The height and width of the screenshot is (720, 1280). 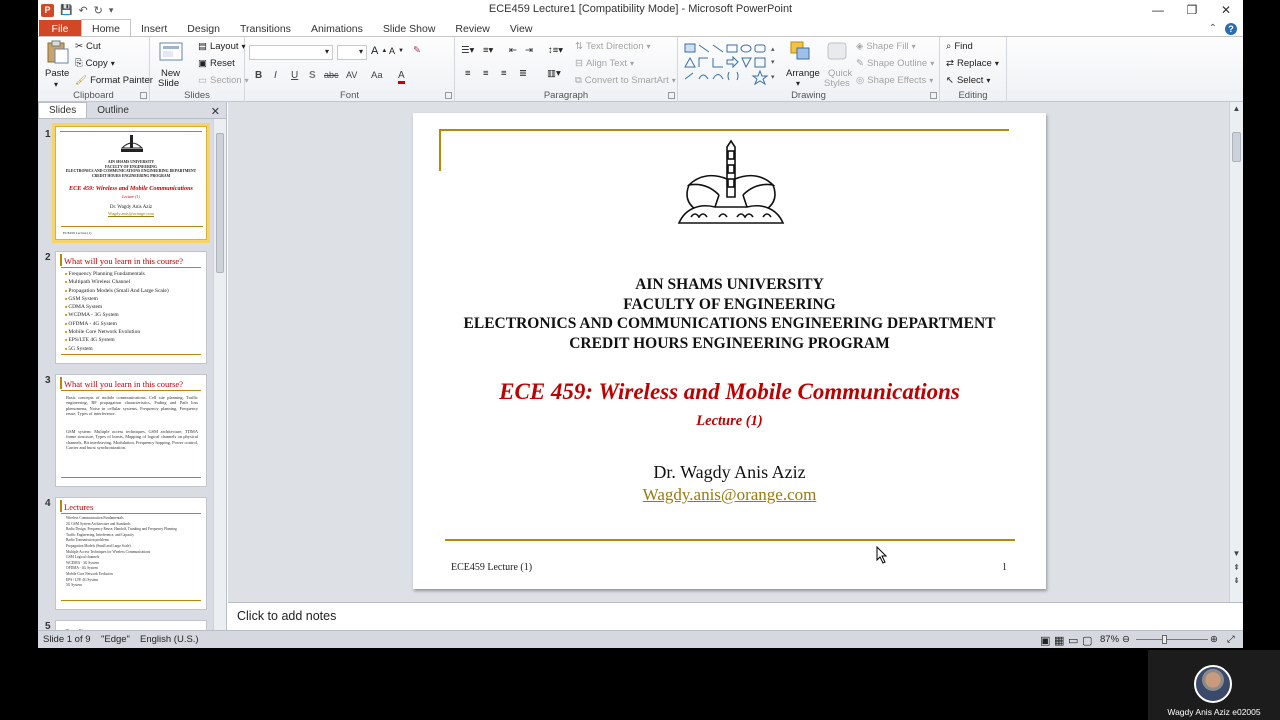 What do you see at coordinates (219, 374) in the screenshot?
I see `panel-scrollbar` at bounding box center [219, 374].